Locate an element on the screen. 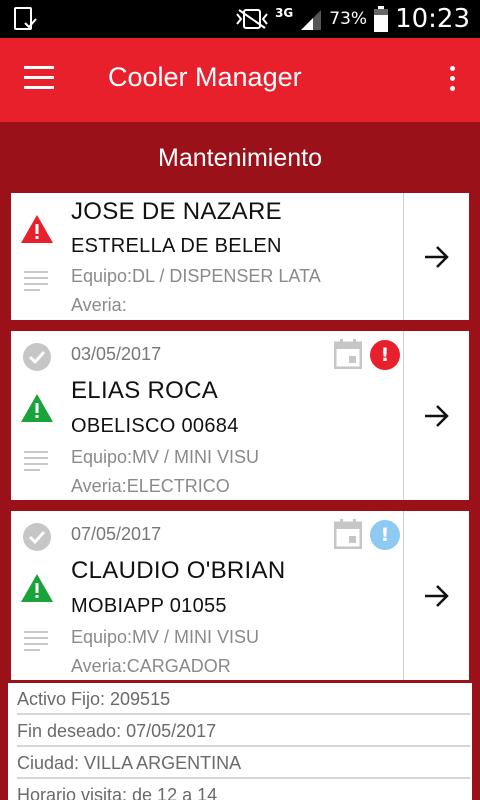 Image resolution: width=480 pixels, height=800 pixels. fault-label: Averia:ELECTRICO is located at coordinates (150, 486).